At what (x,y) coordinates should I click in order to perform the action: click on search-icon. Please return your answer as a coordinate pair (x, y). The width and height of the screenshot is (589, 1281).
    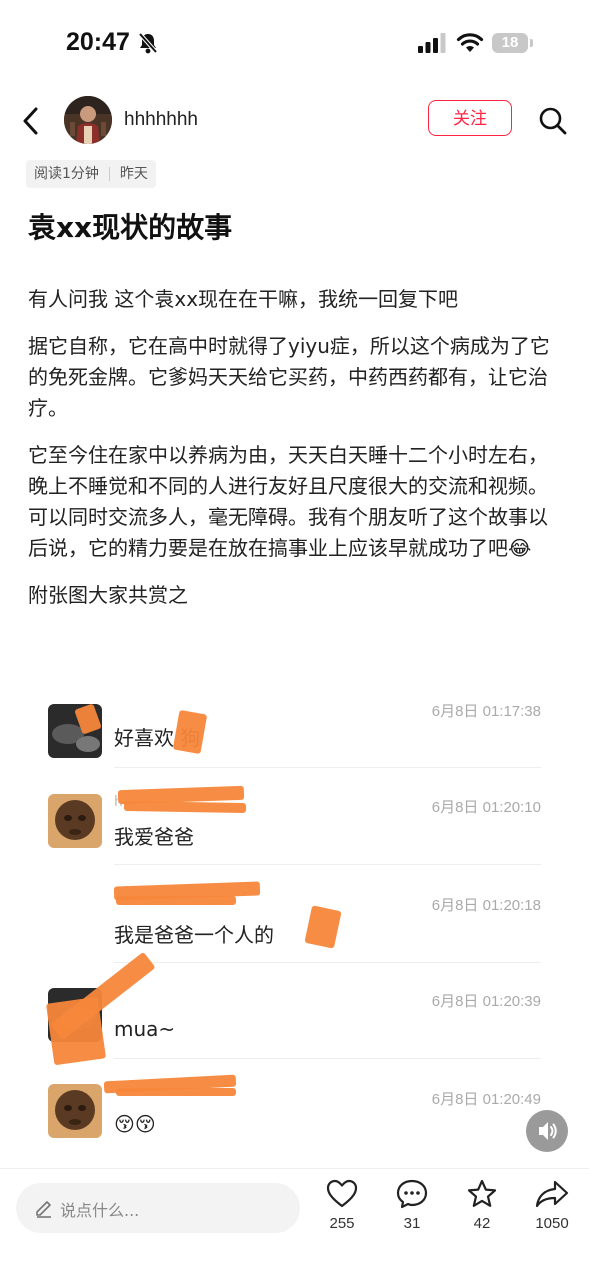
    Looking at the image, I should click on (553, 121).